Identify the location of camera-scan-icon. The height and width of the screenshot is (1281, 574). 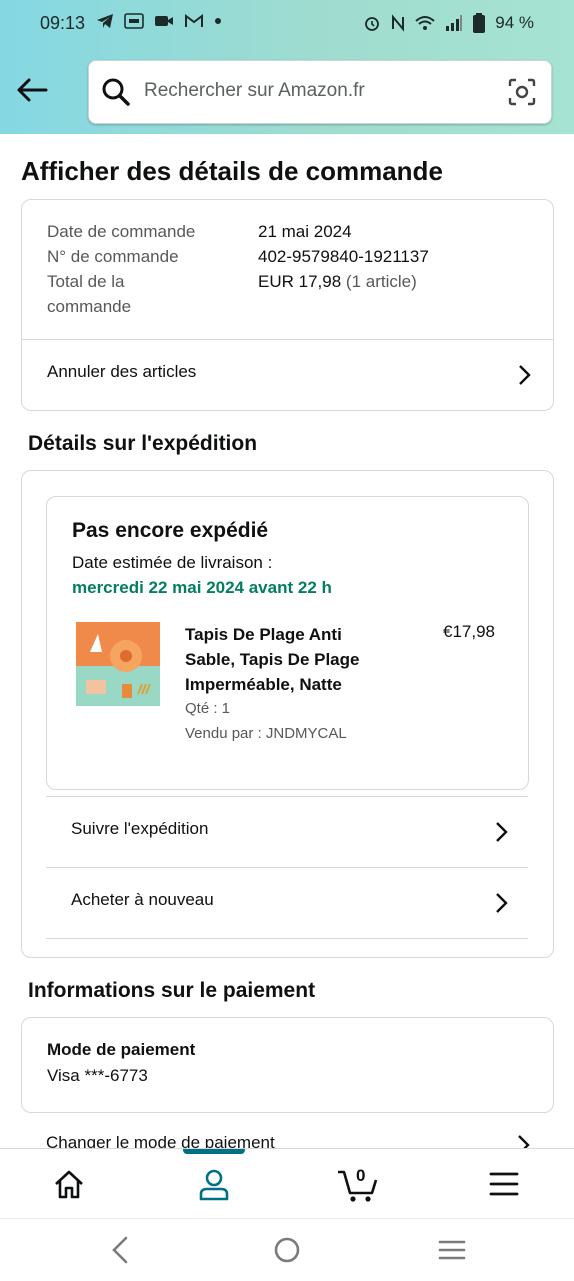
(522, 92).